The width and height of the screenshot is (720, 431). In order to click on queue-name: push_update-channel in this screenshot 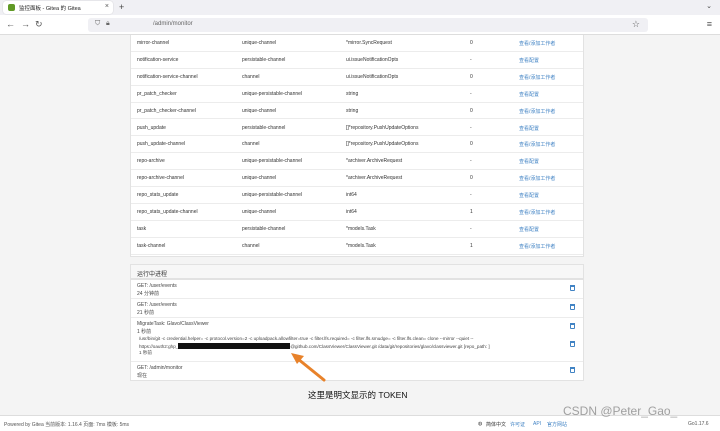, I will do `click(161, 144)`.